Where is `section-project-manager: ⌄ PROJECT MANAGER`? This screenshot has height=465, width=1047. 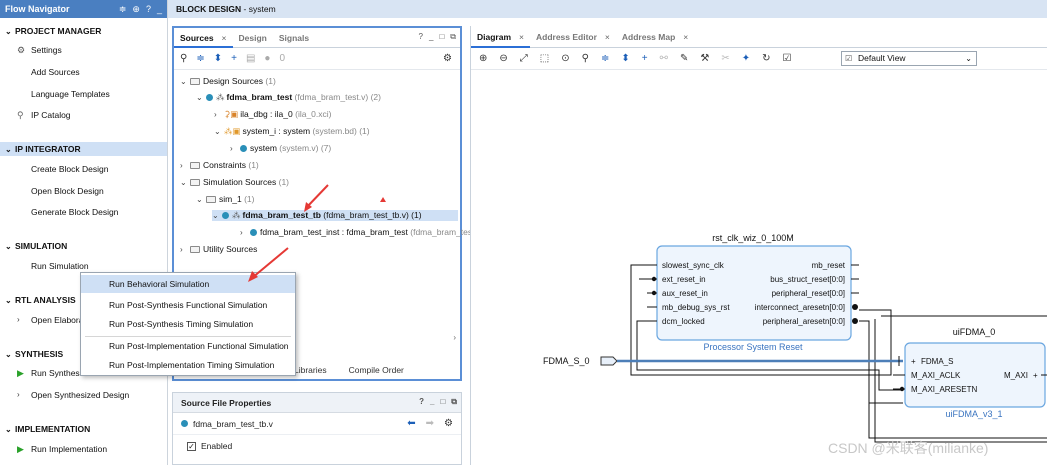 section-project-manager: ⌄ PROJECT MANAGER is located at coordinates (83, 31).